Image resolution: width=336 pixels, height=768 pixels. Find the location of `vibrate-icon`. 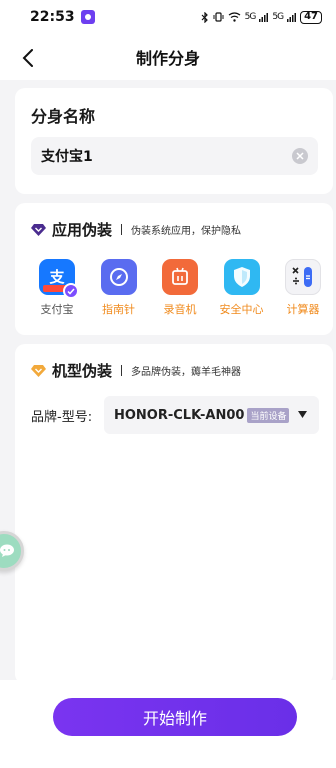

vibrate-icon is located at coordinates (218, 17).